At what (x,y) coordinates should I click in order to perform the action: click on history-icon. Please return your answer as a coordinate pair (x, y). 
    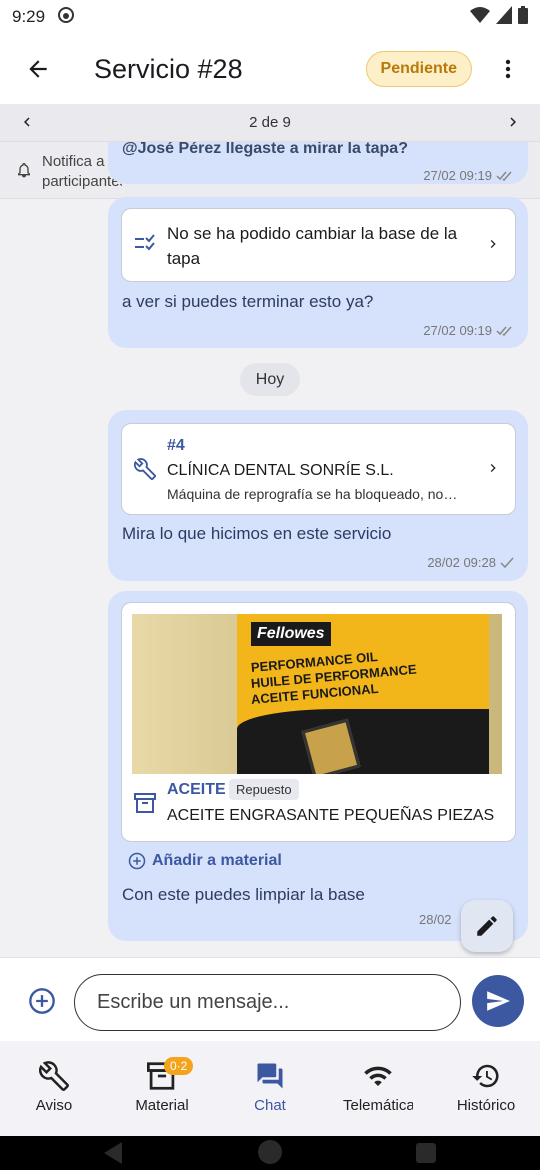
    Looking at the image, I should click on (485, 1076).